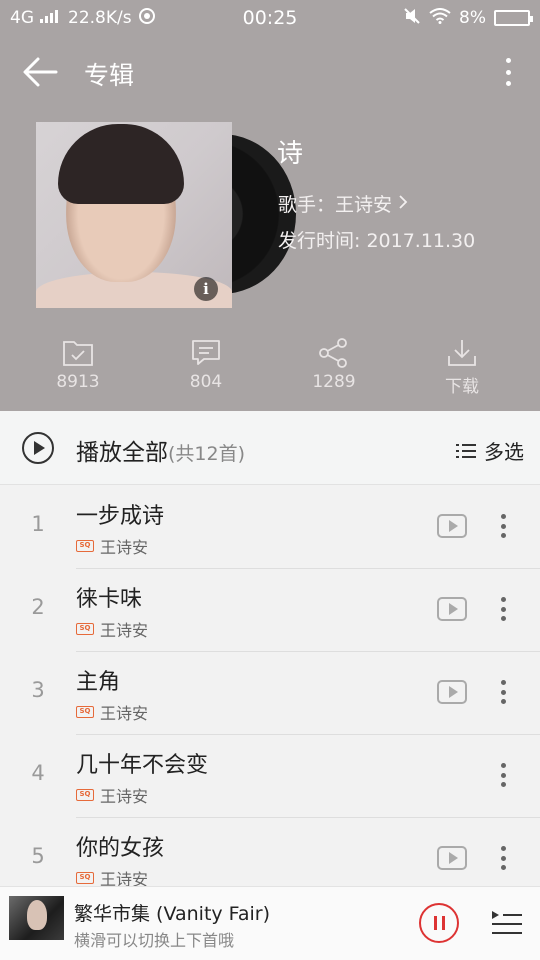 The height and width of the screenshot is (960, 540). Describe the element at coordinates (270, 693) in the screenshot. I see `song-row: 3 主角 SQ 王诗安` at that location.